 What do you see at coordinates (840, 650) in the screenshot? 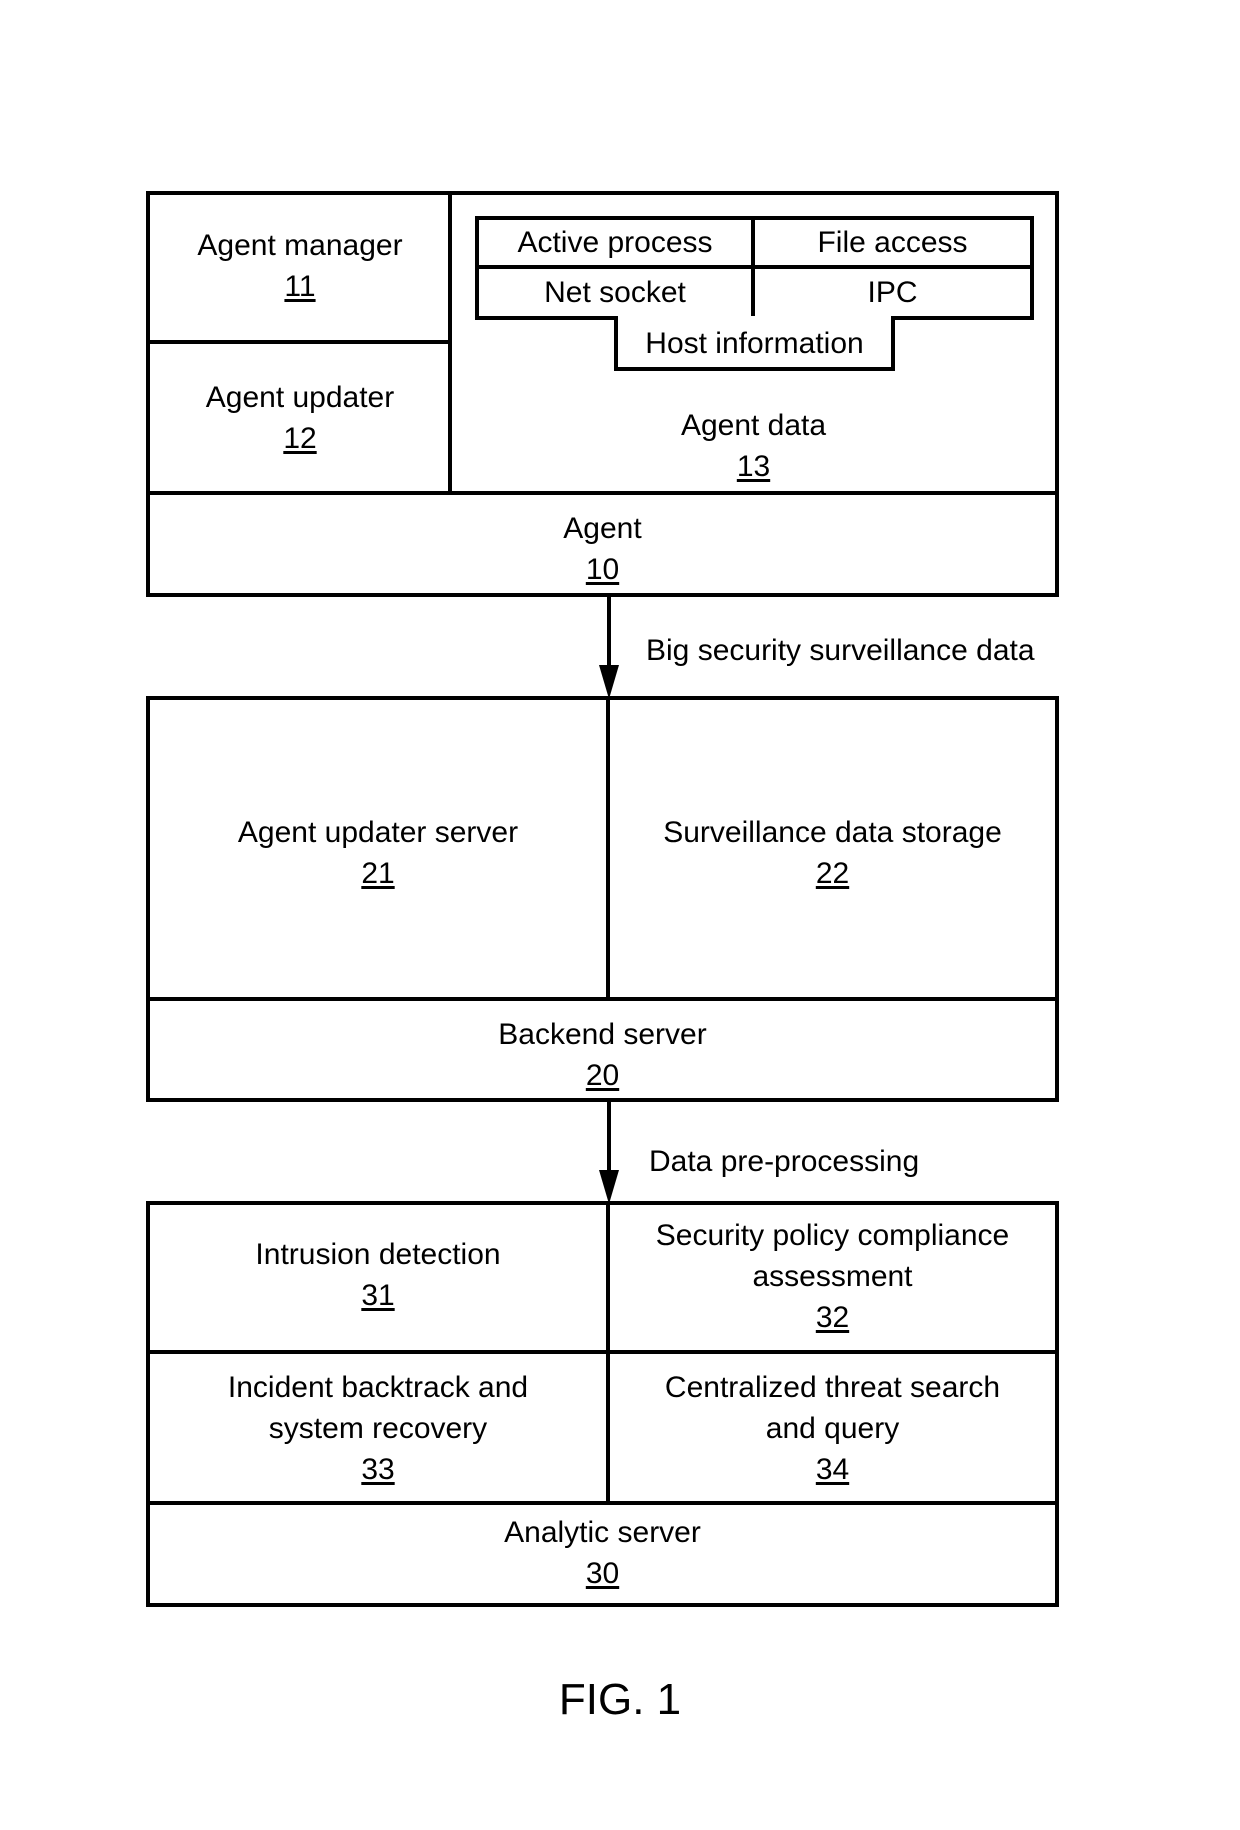
I see `arrow1-label: Big security surveillance data` at bounding box center [840, 650].